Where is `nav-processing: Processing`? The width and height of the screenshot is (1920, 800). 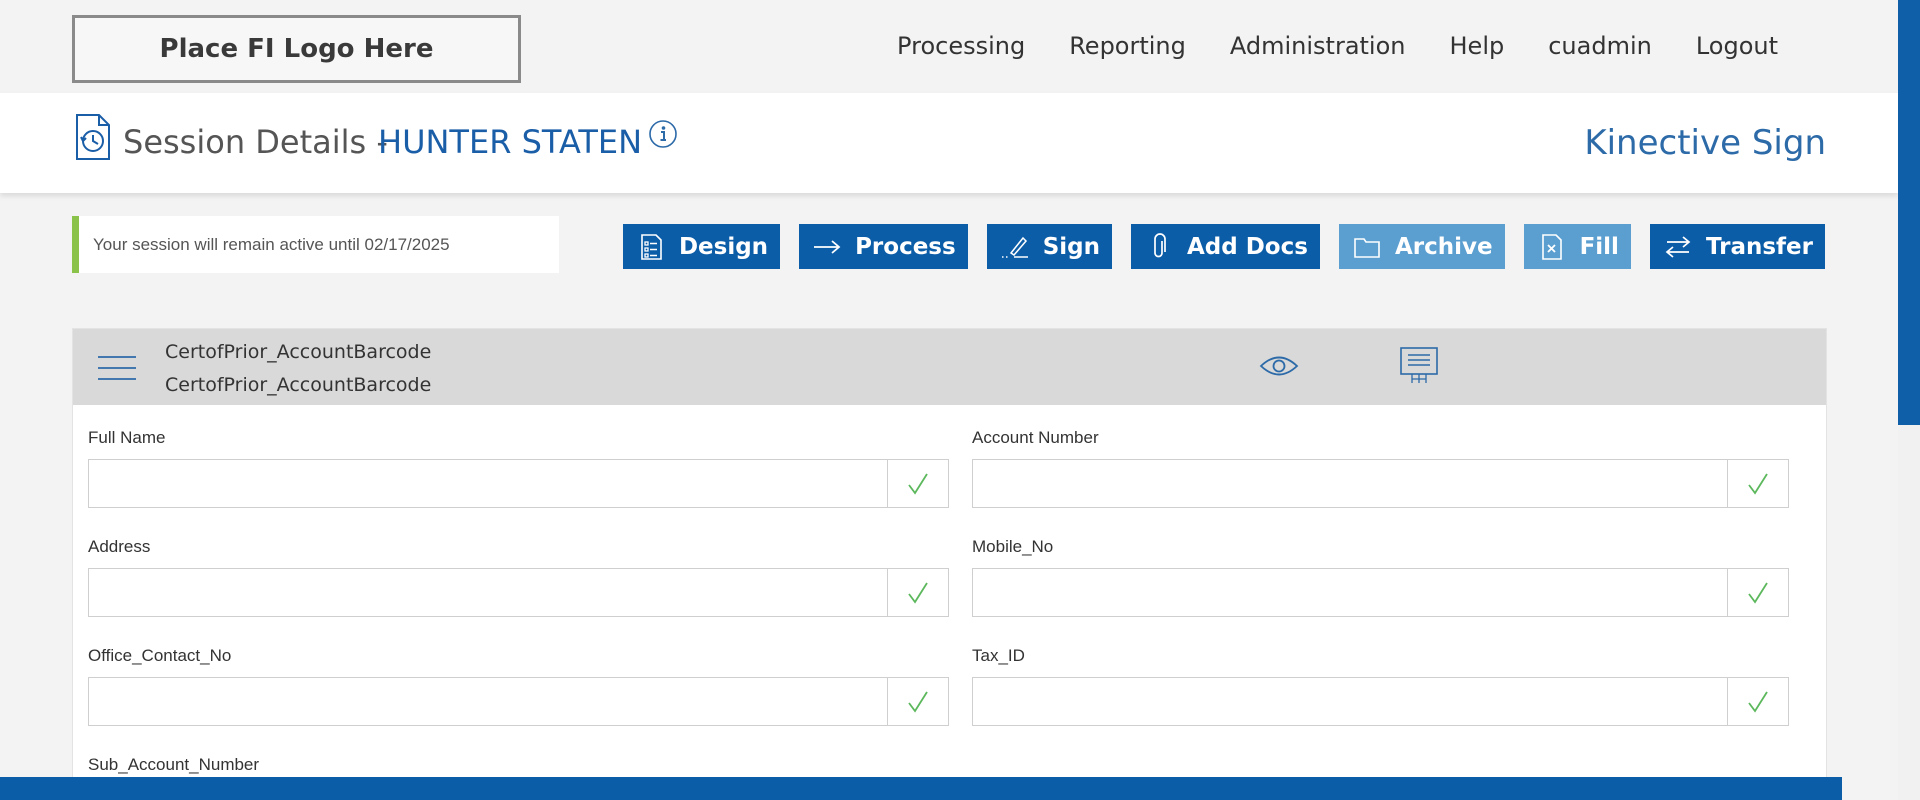
nav-processing: Processing is located at coordinates (961, 46).